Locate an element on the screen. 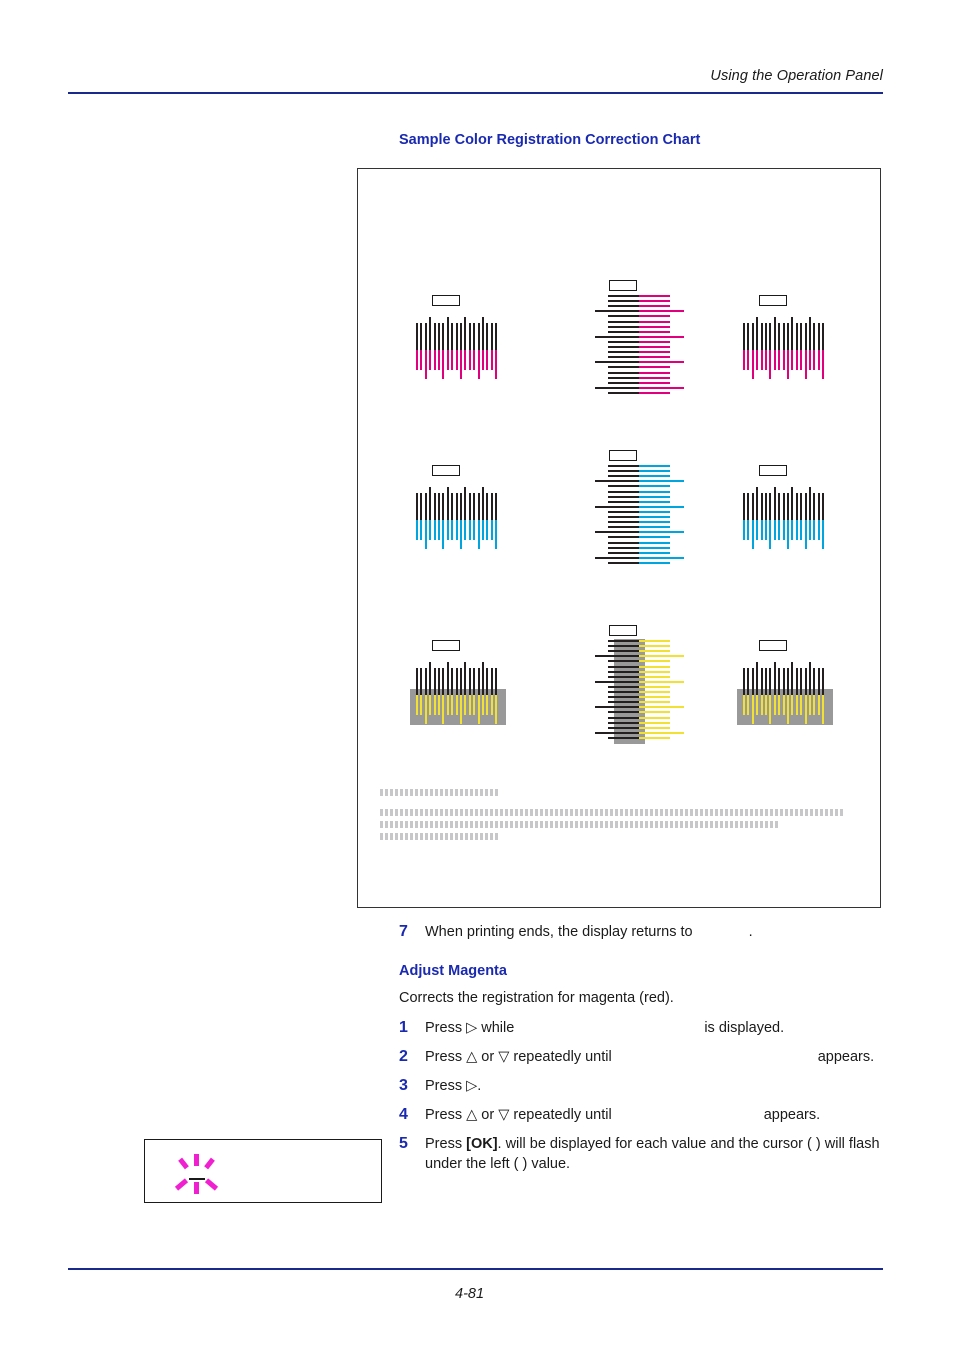 The height and width of the screenshot is (1351, 954). step-number: 7 is located at coordinates (403, 931).